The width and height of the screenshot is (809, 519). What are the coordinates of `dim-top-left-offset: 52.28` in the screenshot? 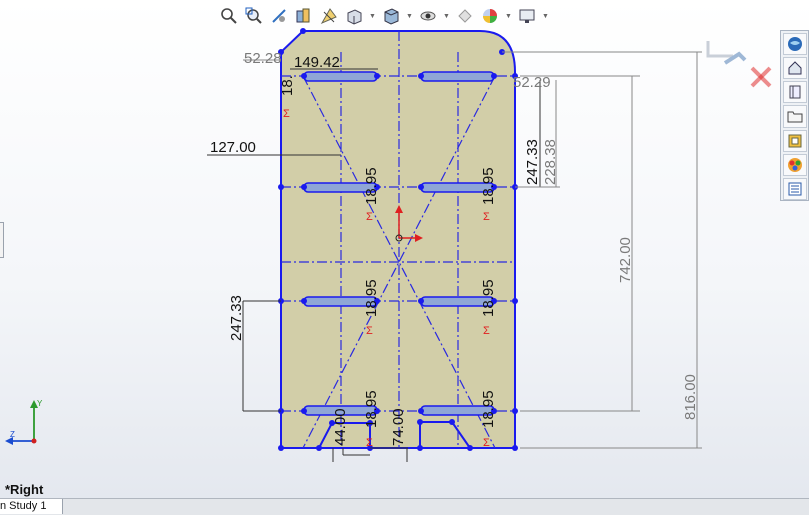 It's located at (263, 58).